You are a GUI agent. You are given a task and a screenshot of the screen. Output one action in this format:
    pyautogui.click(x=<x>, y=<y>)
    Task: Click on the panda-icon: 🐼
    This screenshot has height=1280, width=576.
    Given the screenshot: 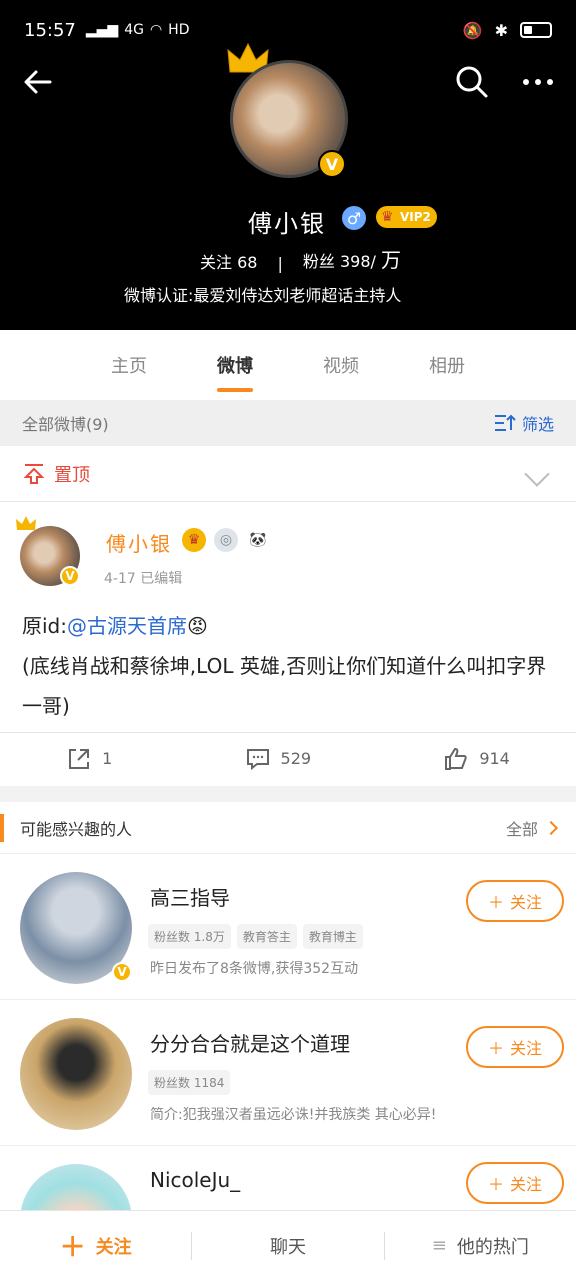 What is the action you would take?
    pyautogui.click(x=258, y=540)
    